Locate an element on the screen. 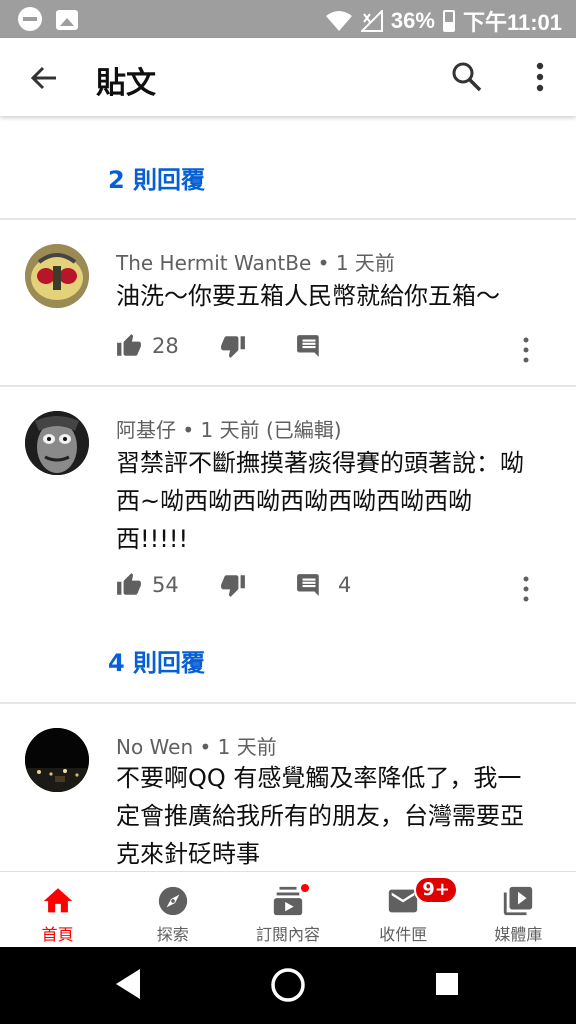 Image resolution: width=576 pixels, height=1024 pixels. view-replies-link: 2 則回覆 is located at coordinates (156, 177).